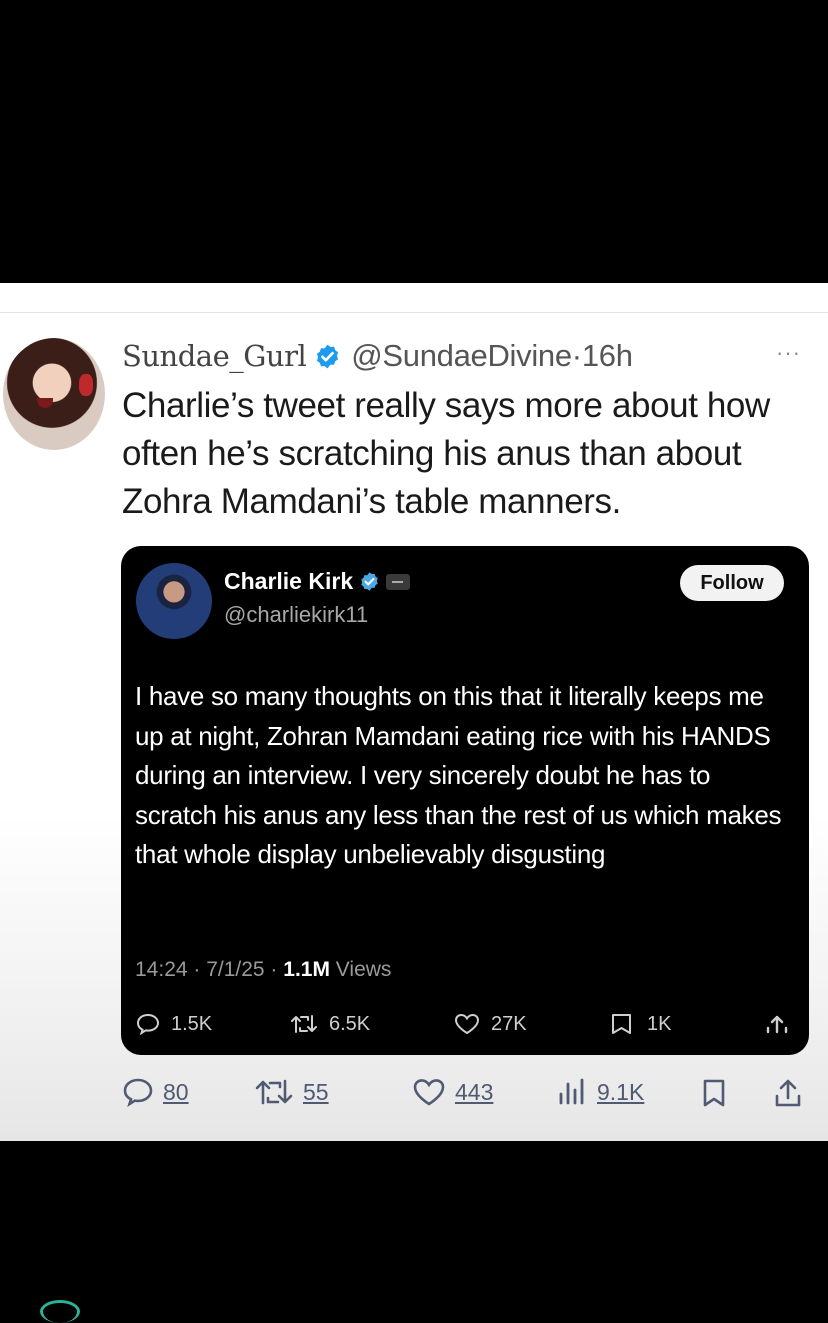 The image size is (828, 1323). I want to click on quoted-bookmark-count: 1K, so click(659, 1023).